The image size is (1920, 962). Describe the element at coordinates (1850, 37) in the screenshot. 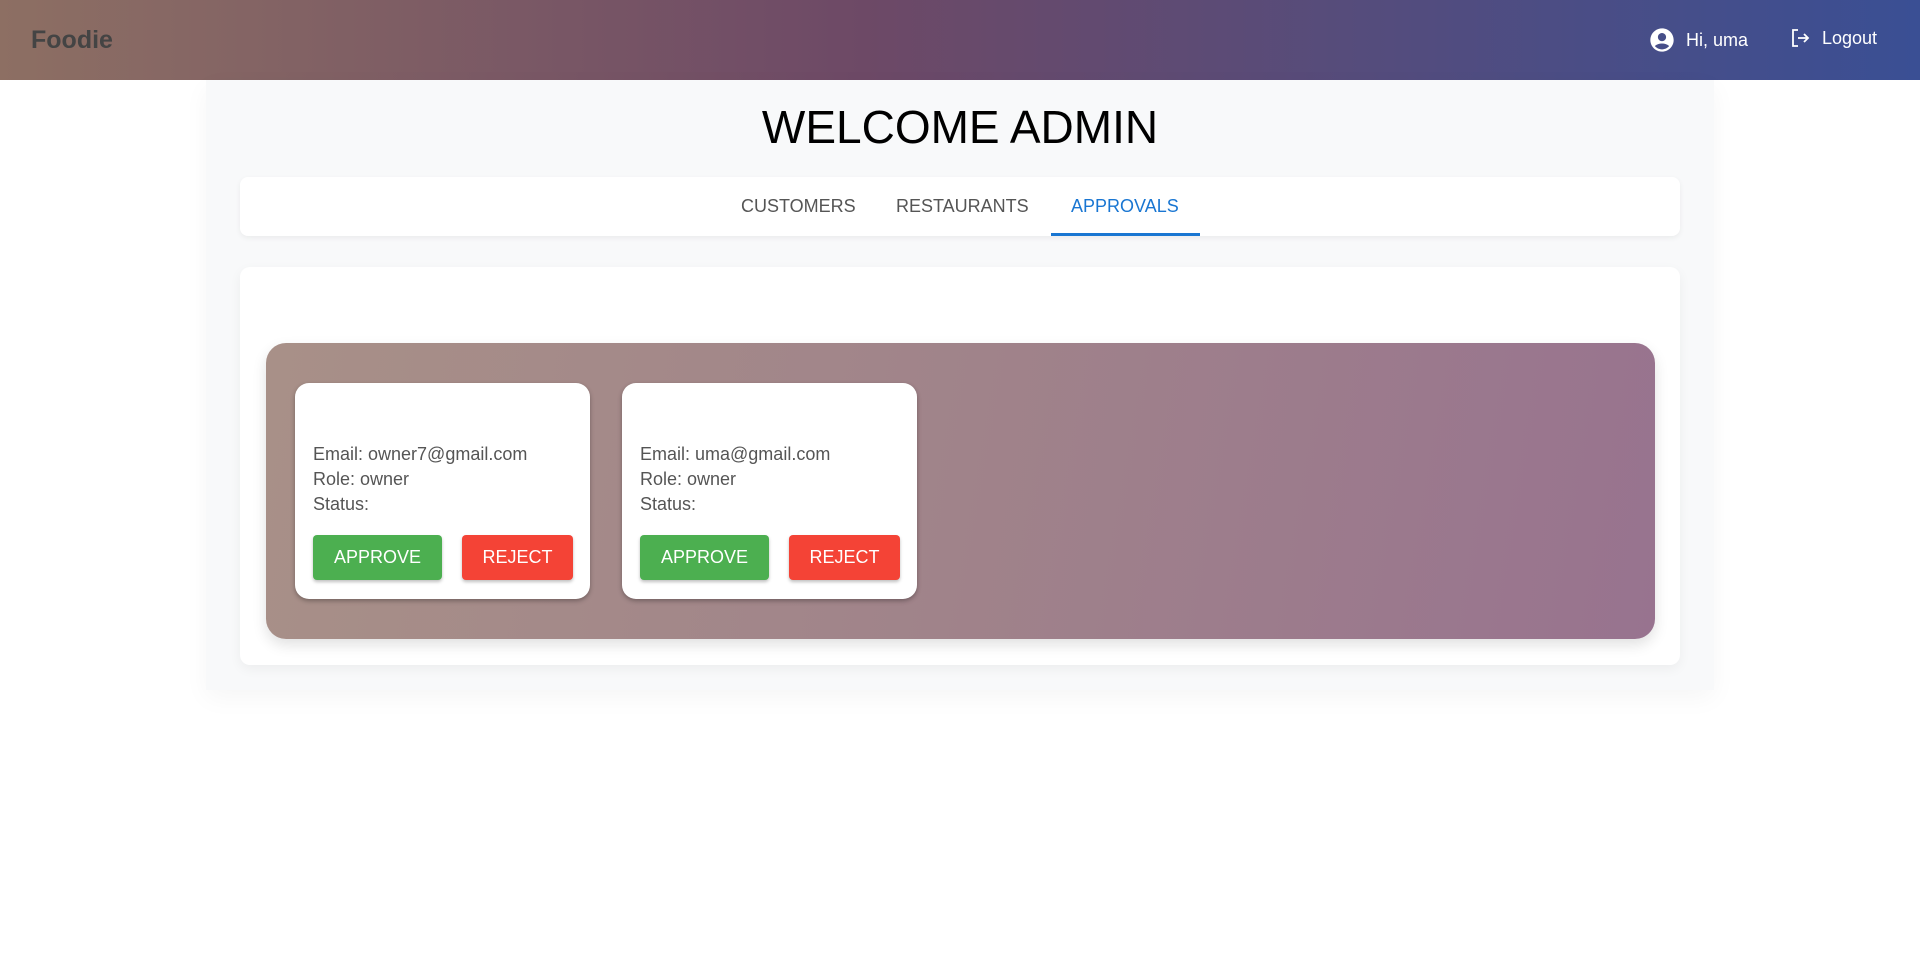

I see `logout-label: Logout` at that location.